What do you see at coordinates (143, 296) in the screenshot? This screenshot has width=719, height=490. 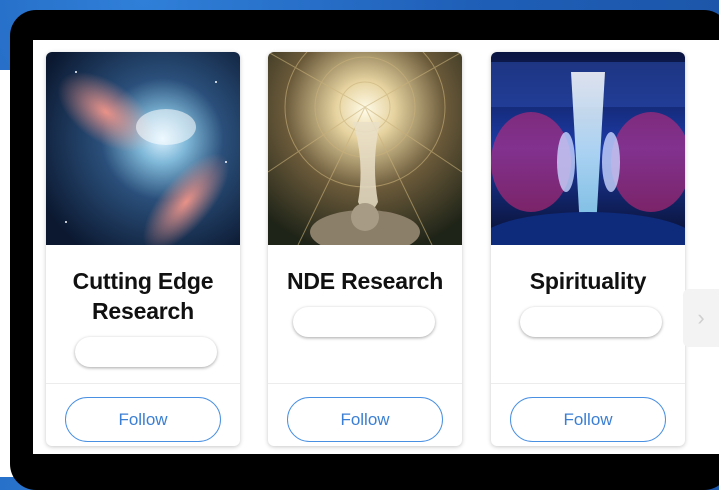 I see `card-title: Cutting Edge Research` at bounding box center [143, 296].